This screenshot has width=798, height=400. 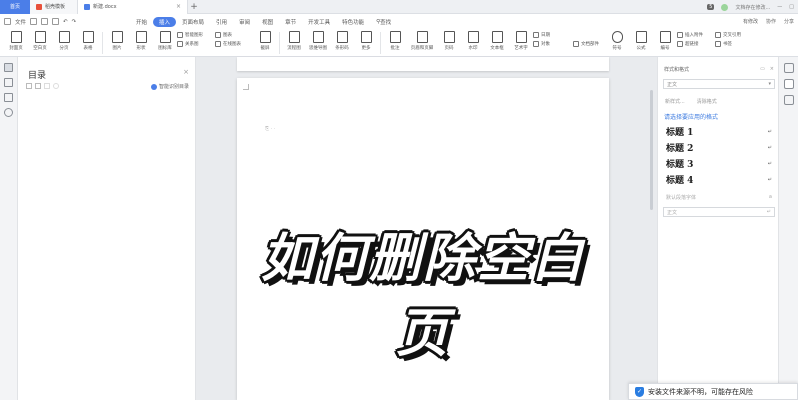 What do you see at coordinates (422, 40) in the screenshot?
I see `header-footer-button: 页眉和页脚` at bounding box center [422, 40].